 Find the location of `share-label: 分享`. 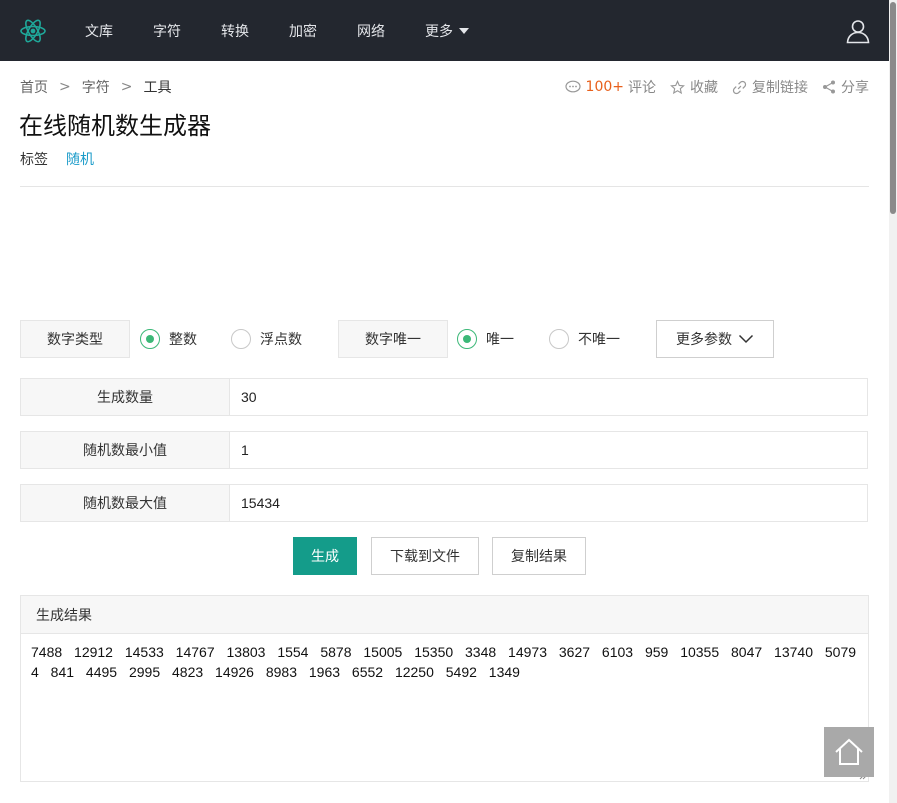

share-label: 分享 is located at coordinates (855, 88).